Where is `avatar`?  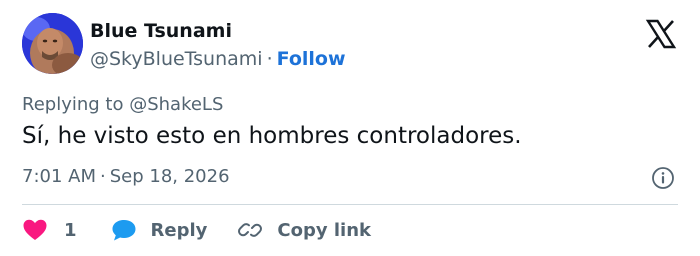
avatar is located at coordinates (52, 43).